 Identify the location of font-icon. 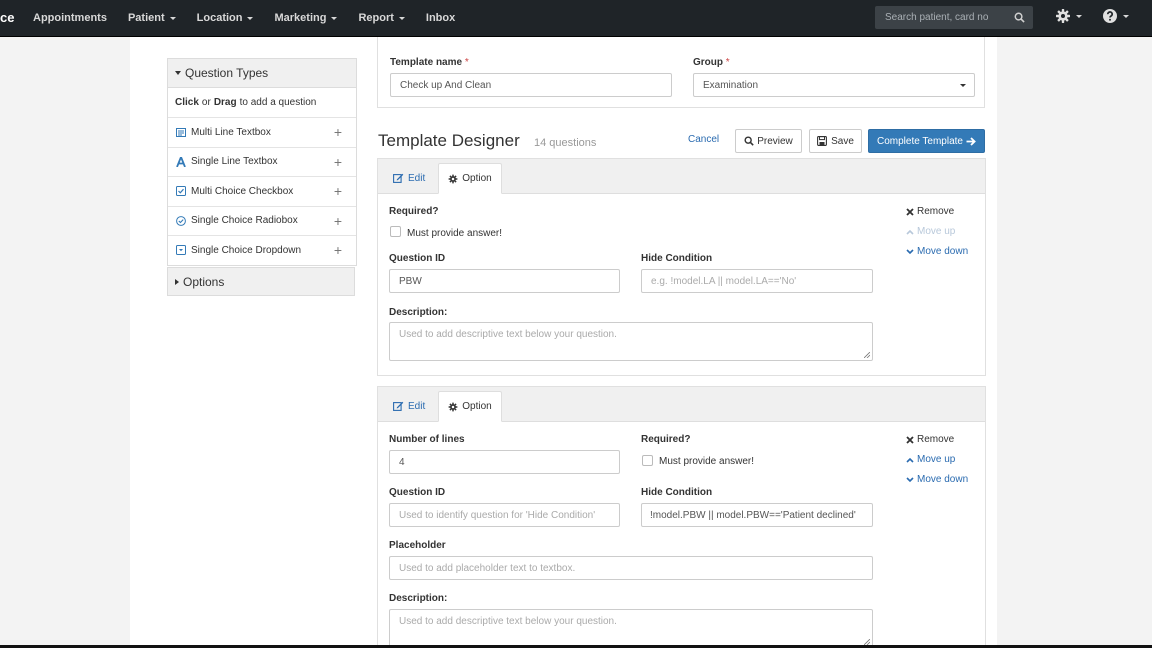
(181, 161).